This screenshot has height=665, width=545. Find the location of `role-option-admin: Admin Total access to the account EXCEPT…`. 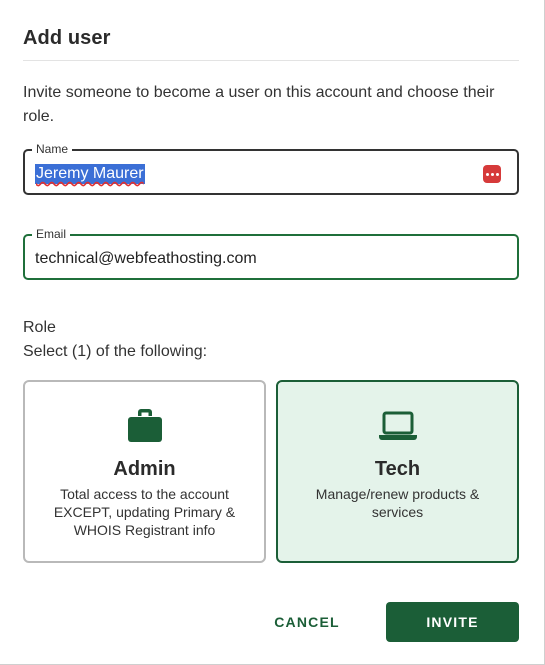

role-option-admin: Admin Total access to the account EXCEPT… is located at coordinates (144, 471).